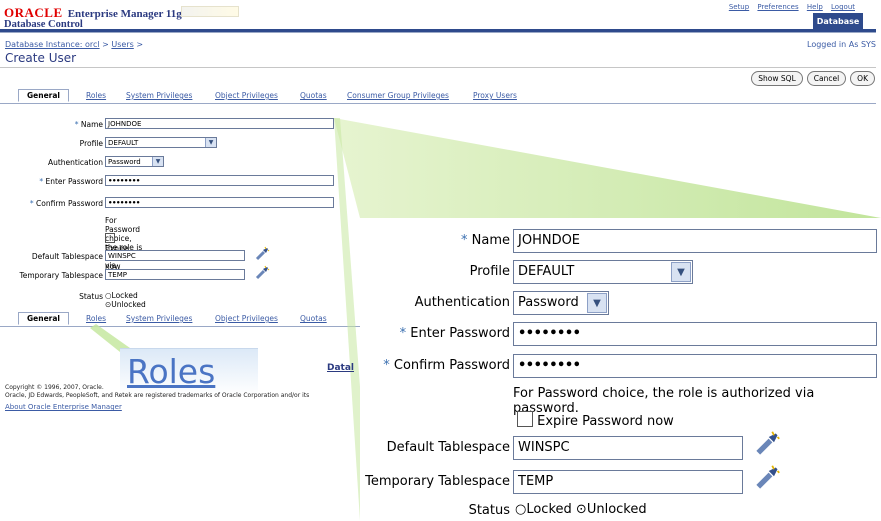 This screenshot has width=881, height=521. I want to click on default-tablespace-input: WINSPC, so click(628, 448).